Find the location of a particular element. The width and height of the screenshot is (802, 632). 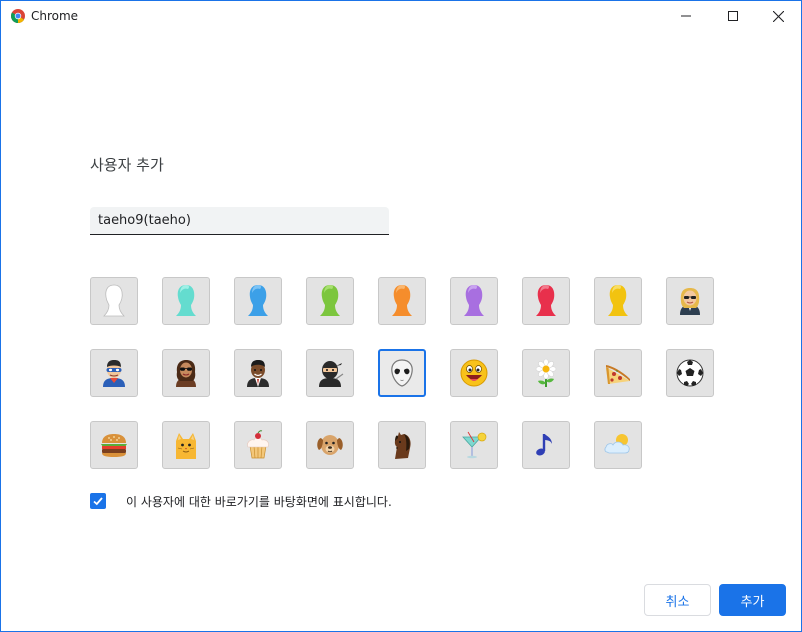

avatar-burger is located at coordinates (114, 445).